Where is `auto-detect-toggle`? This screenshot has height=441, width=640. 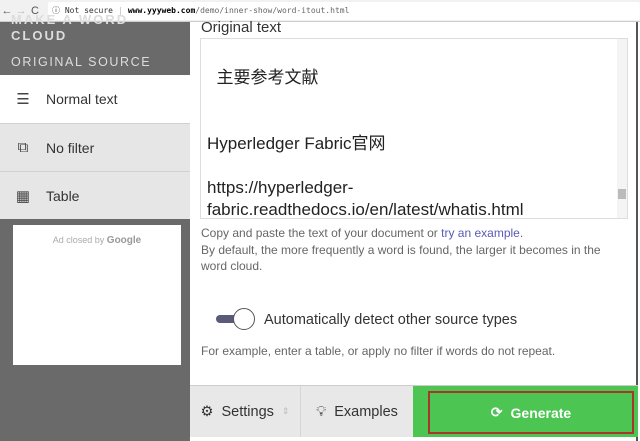
auto-detect-toggle is located at coordinates (236, 319).